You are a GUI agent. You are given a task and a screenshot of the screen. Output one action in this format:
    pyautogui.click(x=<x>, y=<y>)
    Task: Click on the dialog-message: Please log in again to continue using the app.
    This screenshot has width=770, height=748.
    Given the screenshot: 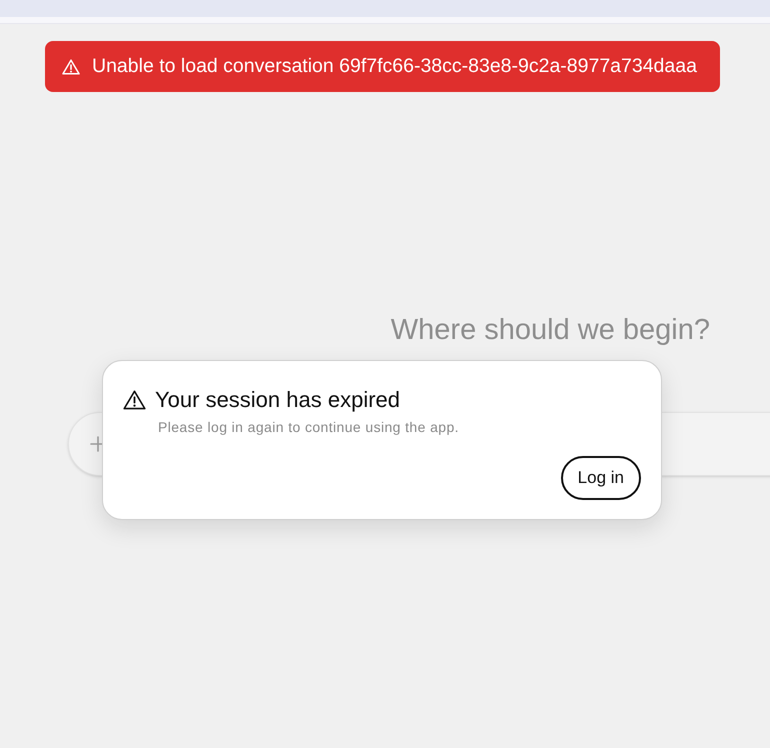 What is the action you would take?
    pyautogui.click(x=308, y=427)
    